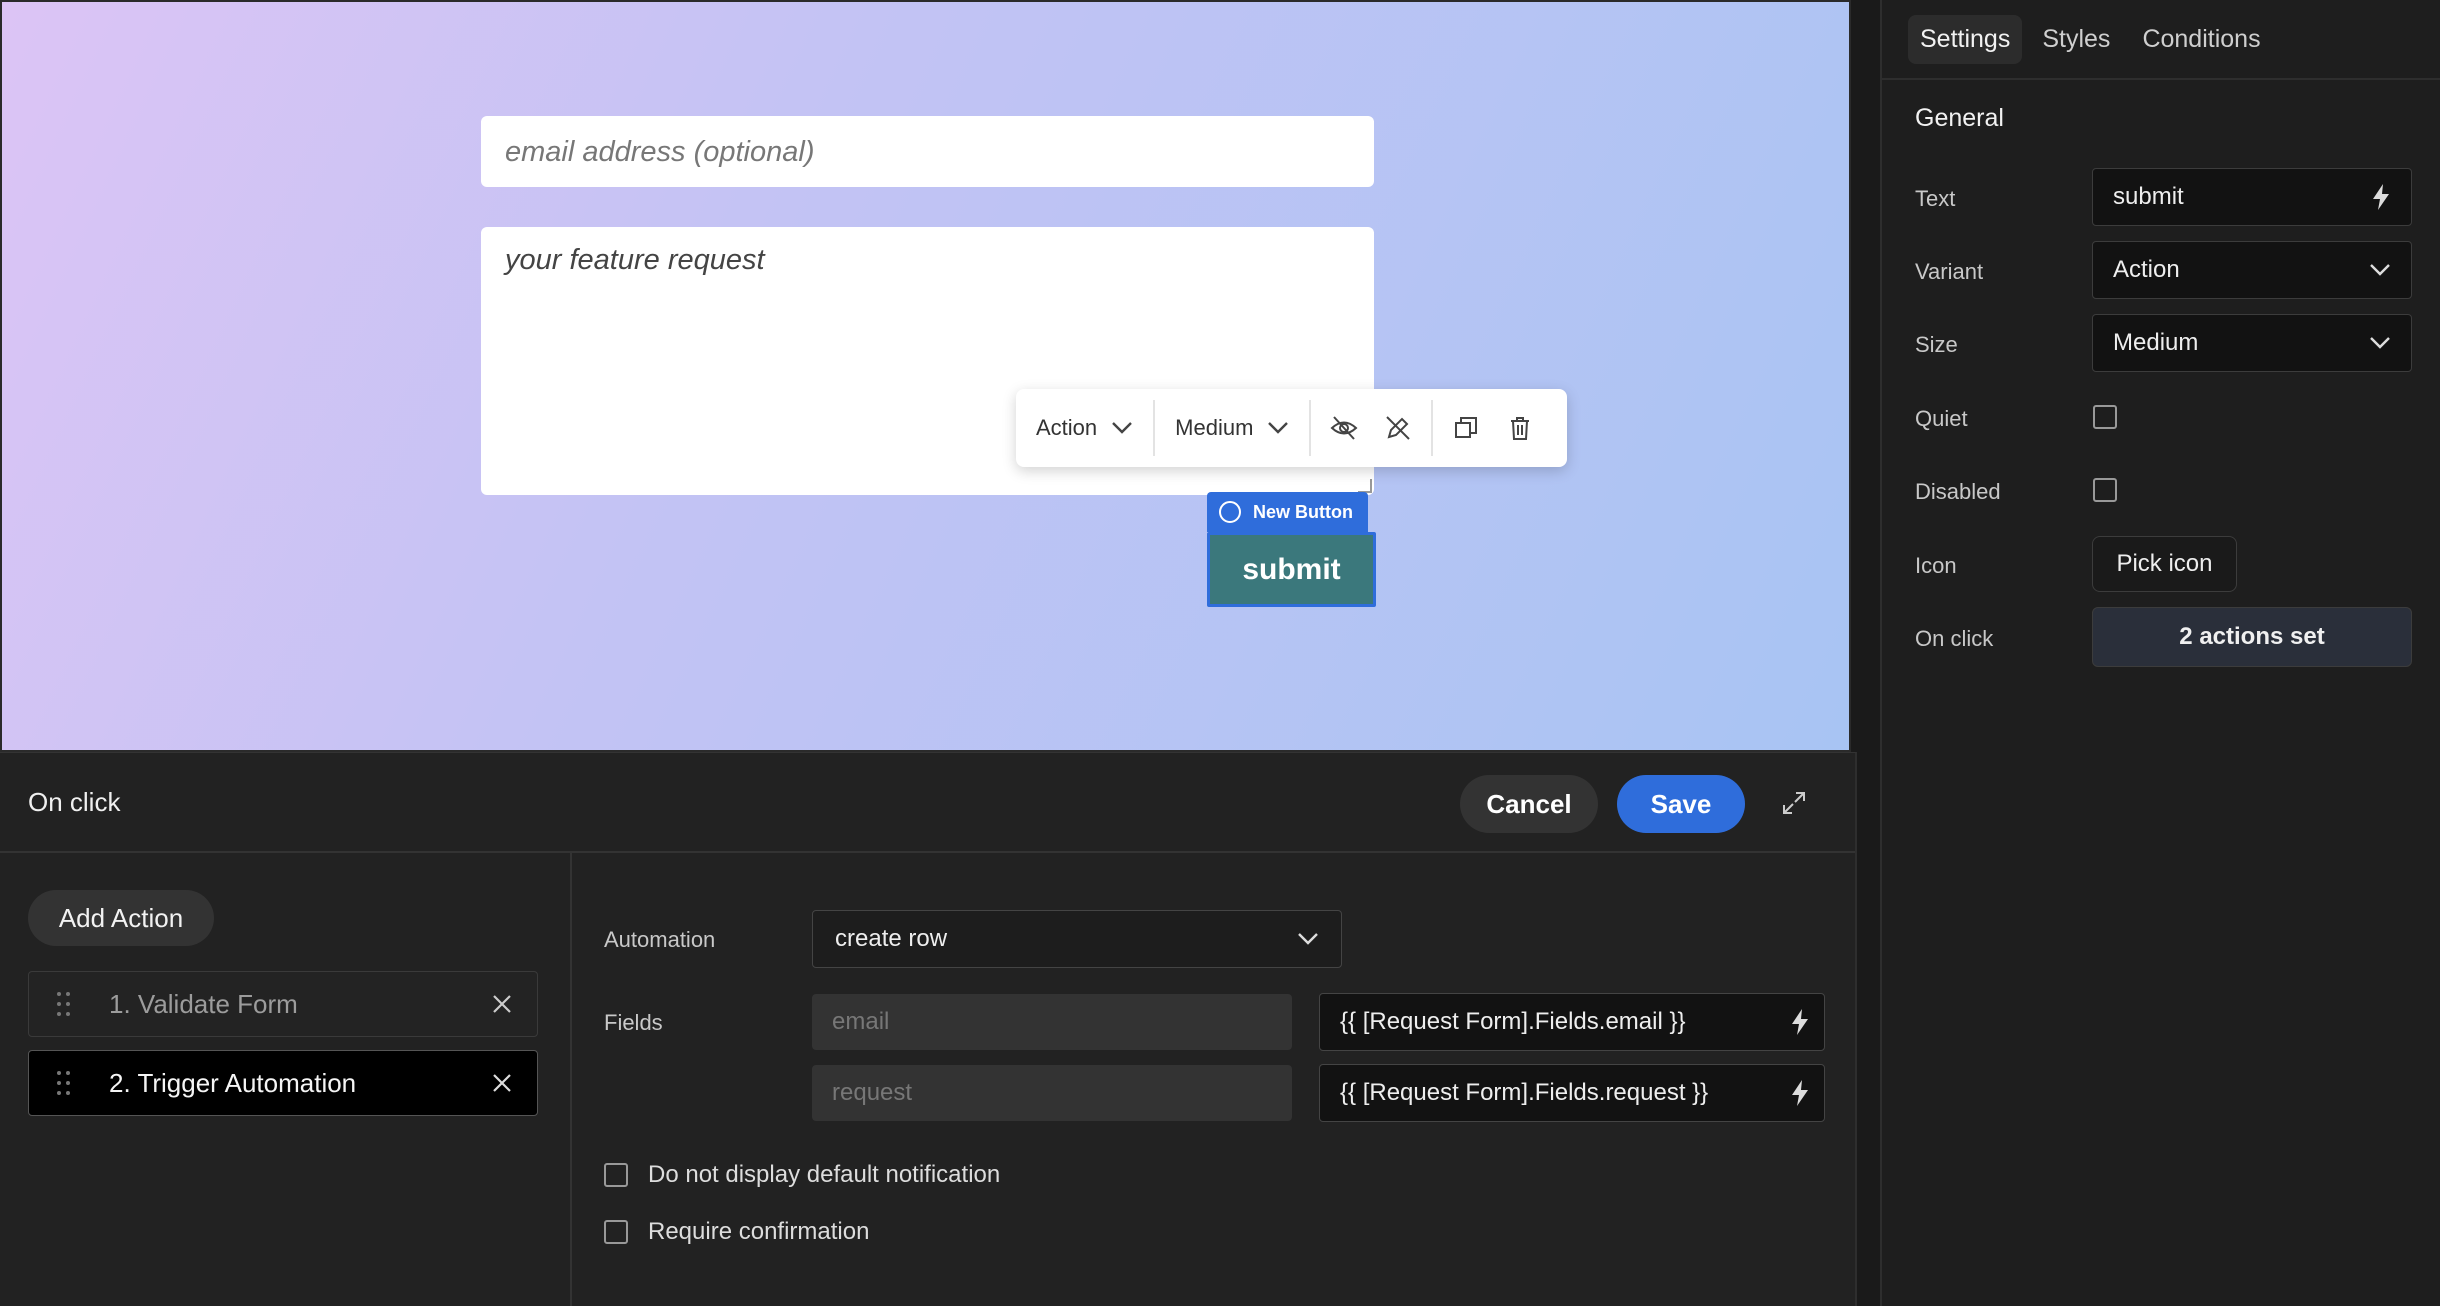 Image resolution: width=2440 pixels, height=1306 pixels. I want to click on disabled-checkbox, so click(2105, 490).